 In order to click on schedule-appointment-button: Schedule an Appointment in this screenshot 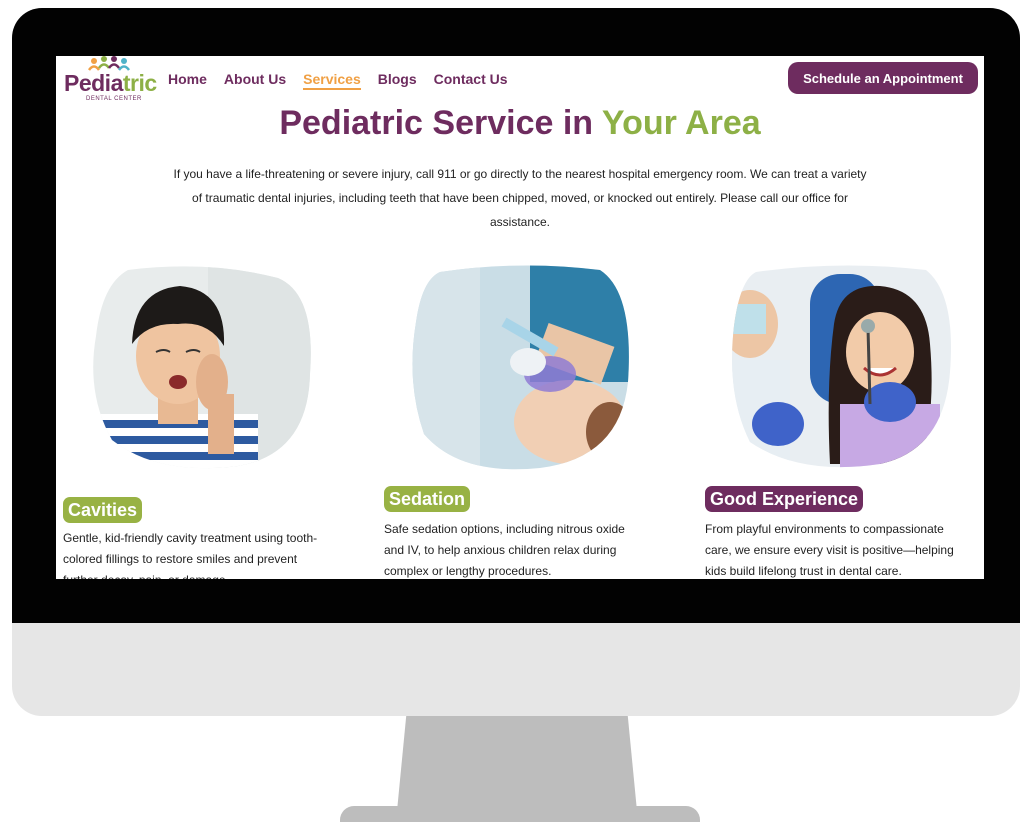, I will do `click(883, 78)`.